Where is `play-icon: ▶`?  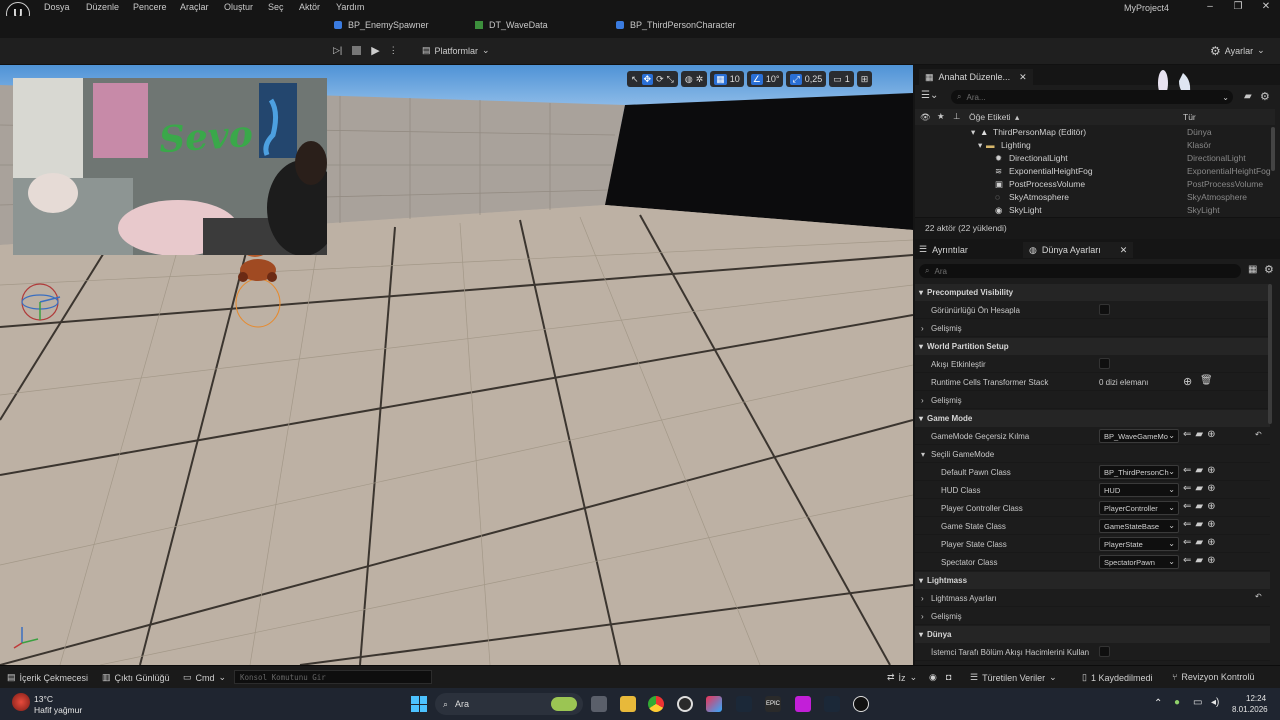
play-icon: ▶ is located at coordinates (375, 50).